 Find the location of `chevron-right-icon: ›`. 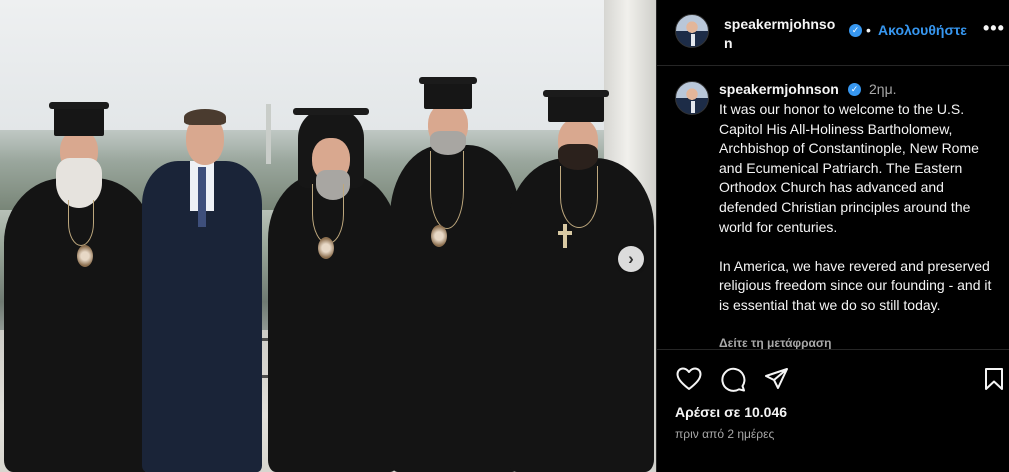

chevron-right-icon: › is located at coordinates (631, 258).